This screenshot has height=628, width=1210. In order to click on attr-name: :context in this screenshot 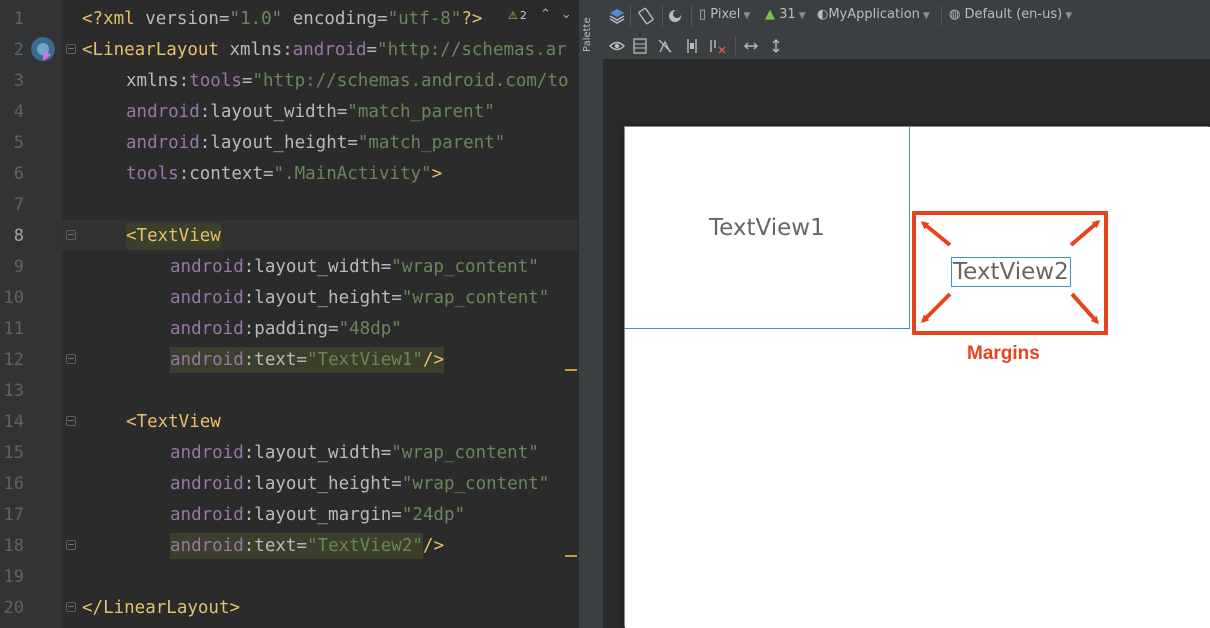, I will do `click(220, 174)`.